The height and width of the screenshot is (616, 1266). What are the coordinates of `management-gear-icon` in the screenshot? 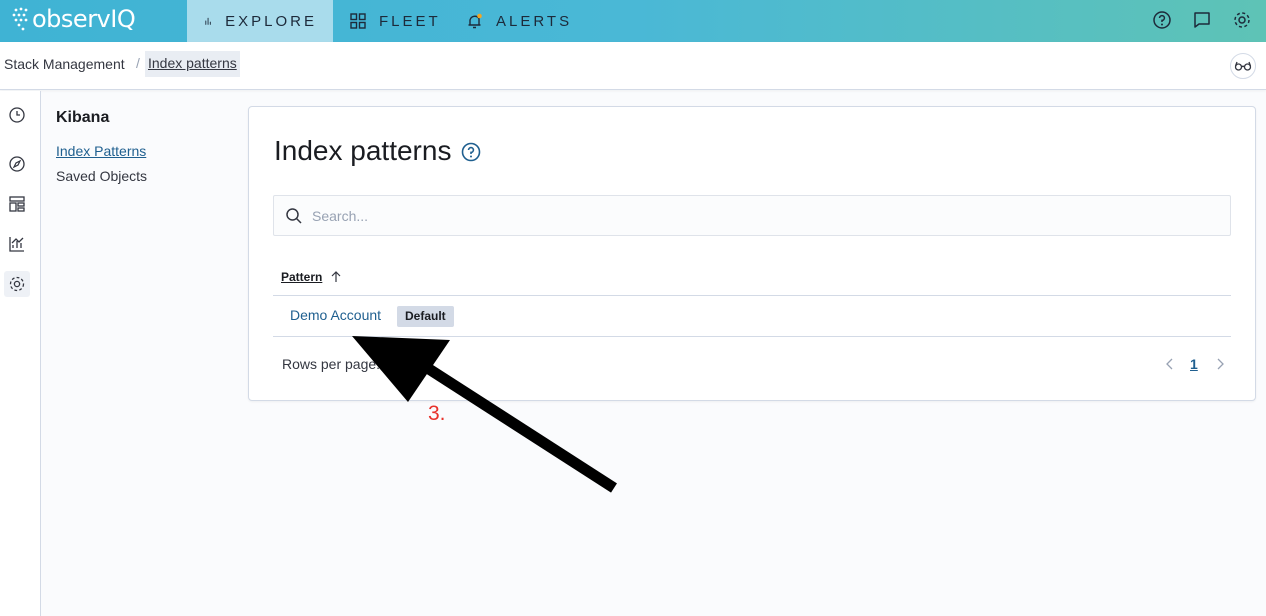 It's located at (17, 284).